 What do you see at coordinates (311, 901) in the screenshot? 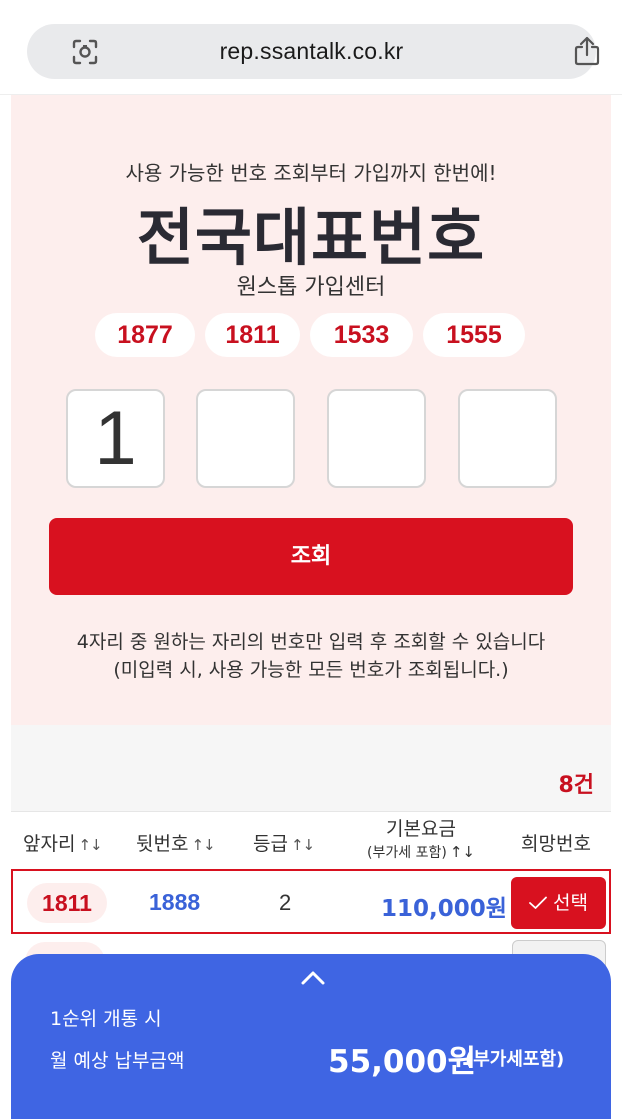
I see `table-row: 1811 1888 2 110,000원 선택` at bounding box center [311, 901].